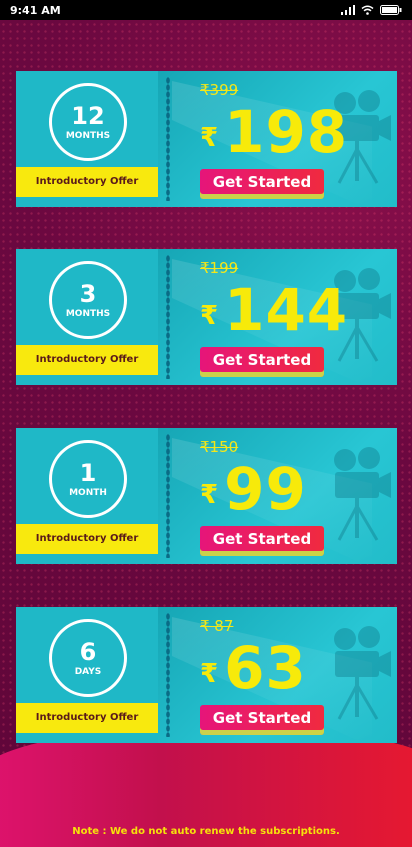 This screenshot has height=847, width=412. Describe the element at coordinates (219, 447) in the screenshot. I see `original-price: ₹150` at that location.